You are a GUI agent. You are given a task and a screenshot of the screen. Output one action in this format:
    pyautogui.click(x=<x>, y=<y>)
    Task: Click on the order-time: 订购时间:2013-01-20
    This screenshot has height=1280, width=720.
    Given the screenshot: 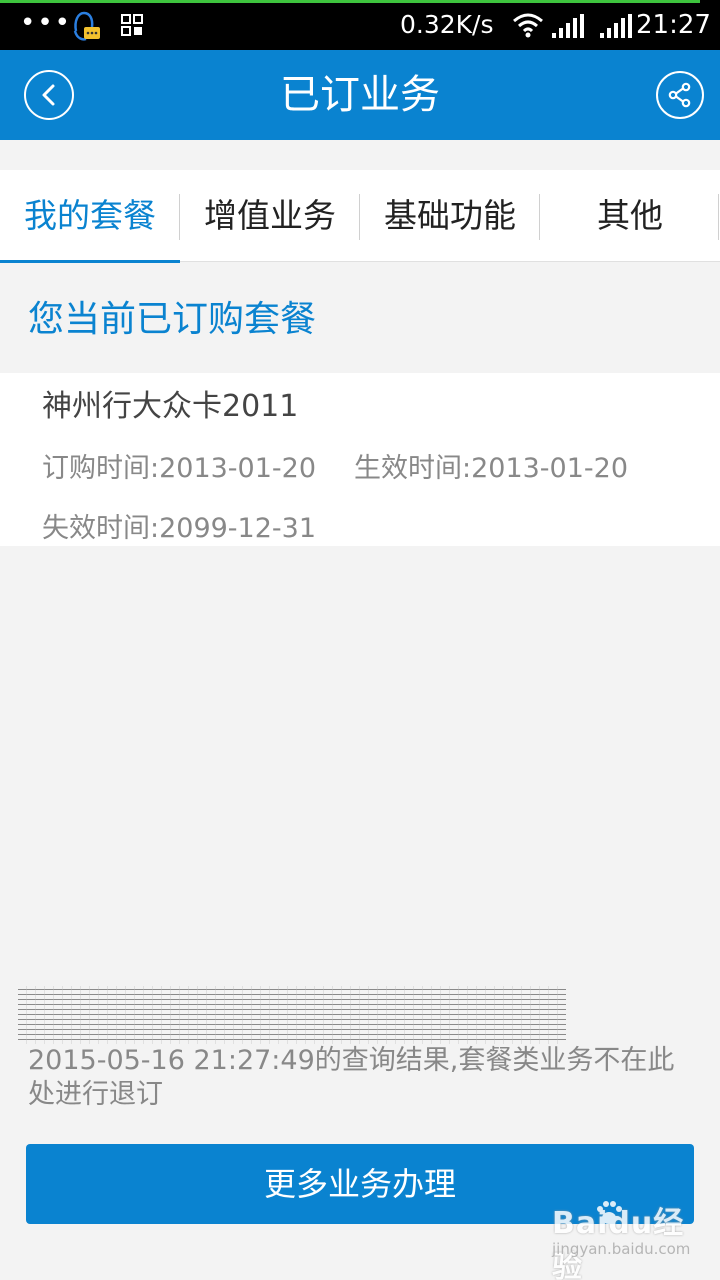 What is the action you would take?
    pyautogui.click(x=179, y=468)
    